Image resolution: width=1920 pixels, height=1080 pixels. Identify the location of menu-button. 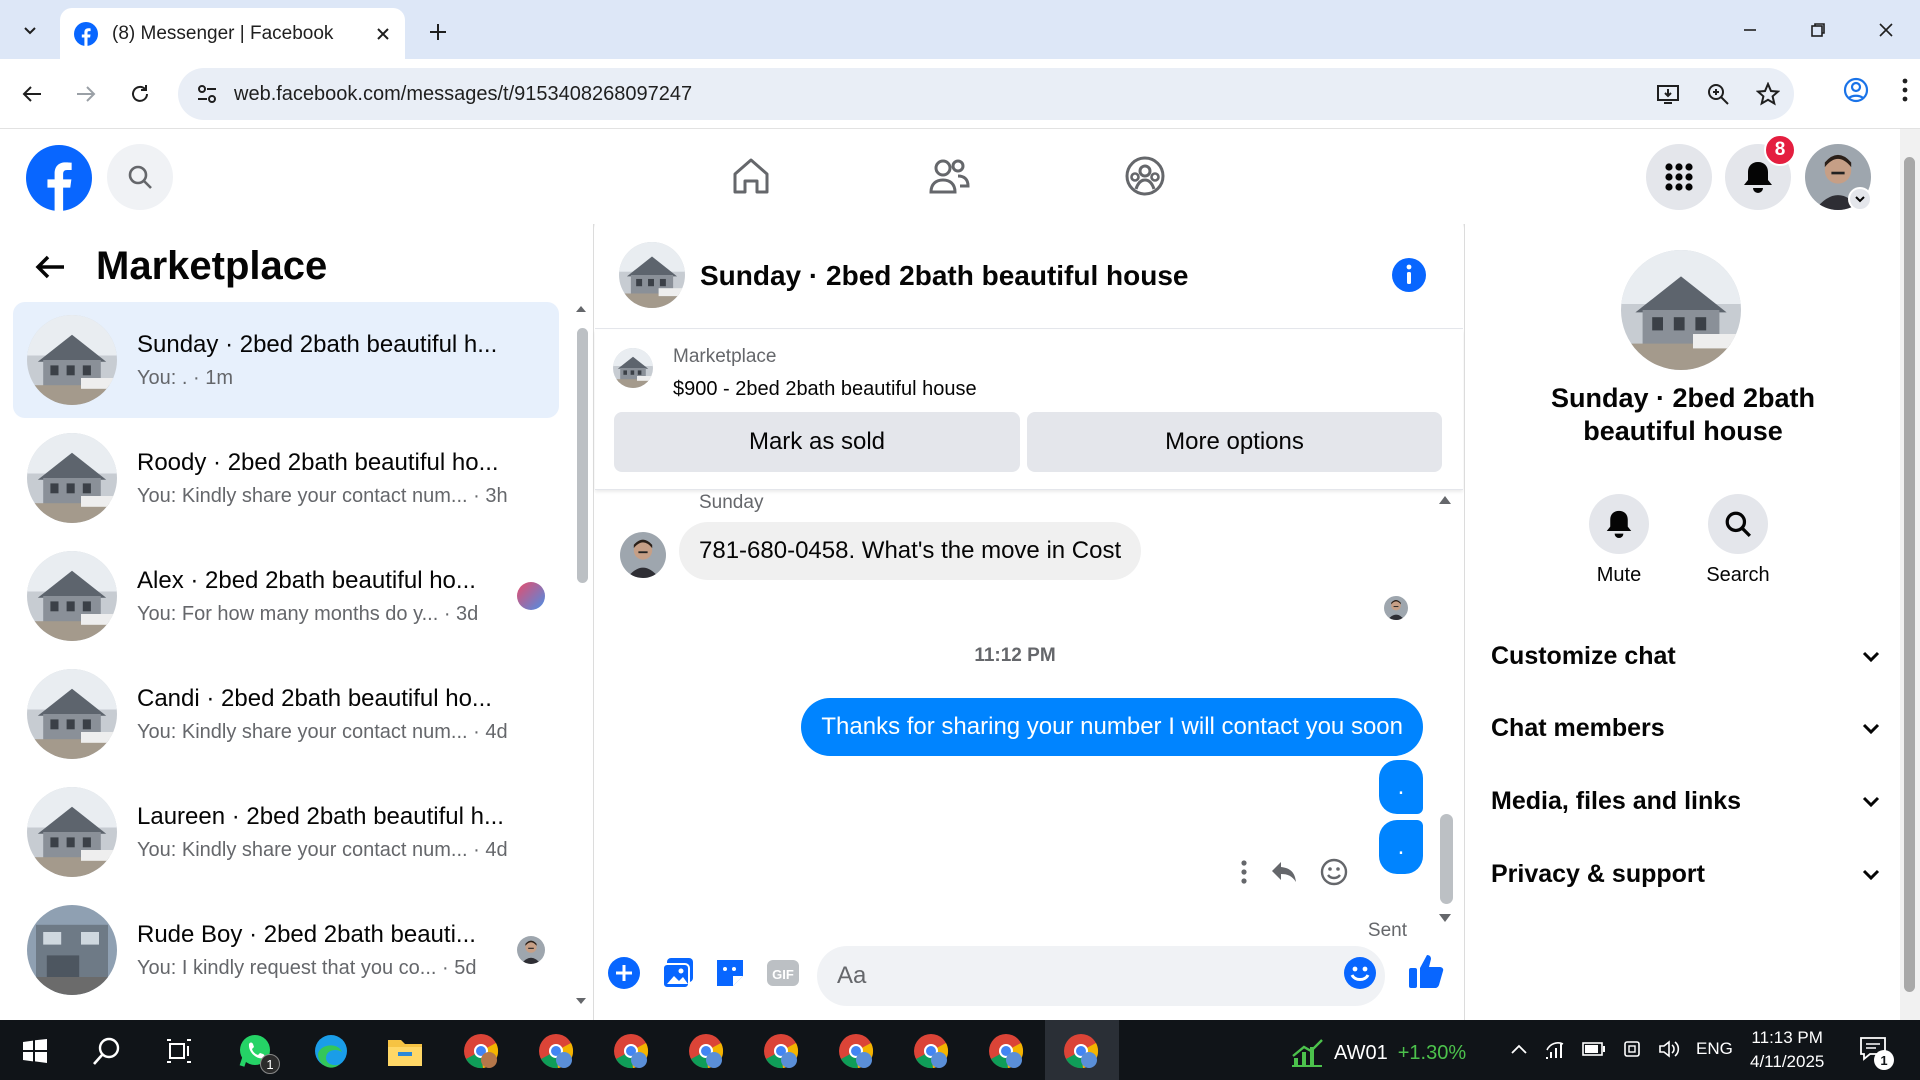
(1679, 177).